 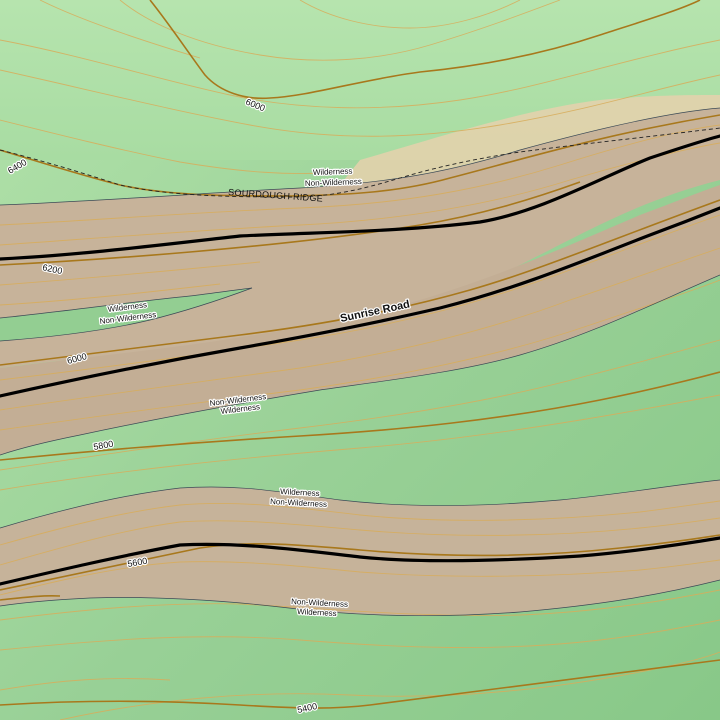 I want to click on boundary-label-wilderness-1: Wilderness, so click(x=333, y=172).